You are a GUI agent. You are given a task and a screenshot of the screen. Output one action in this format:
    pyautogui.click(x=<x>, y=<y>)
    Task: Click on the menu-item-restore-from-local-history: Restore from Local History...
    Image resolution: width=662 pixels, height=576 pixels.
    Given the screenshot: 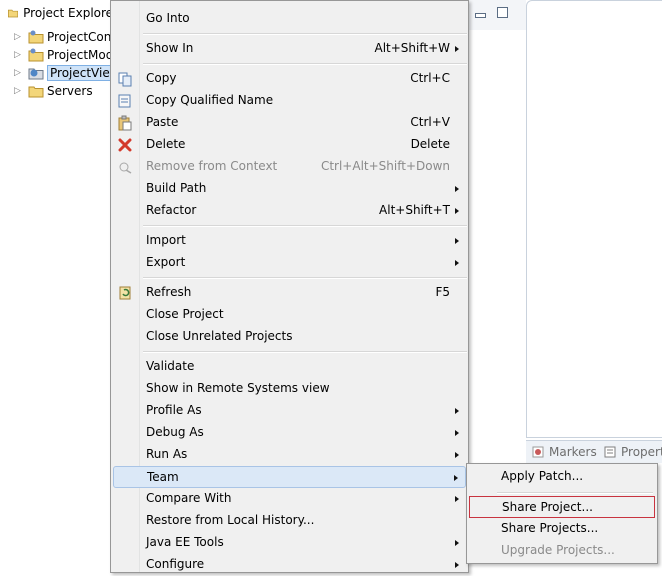 What is the action you would take?
    pyautogui.click(x=289, y=521)
    